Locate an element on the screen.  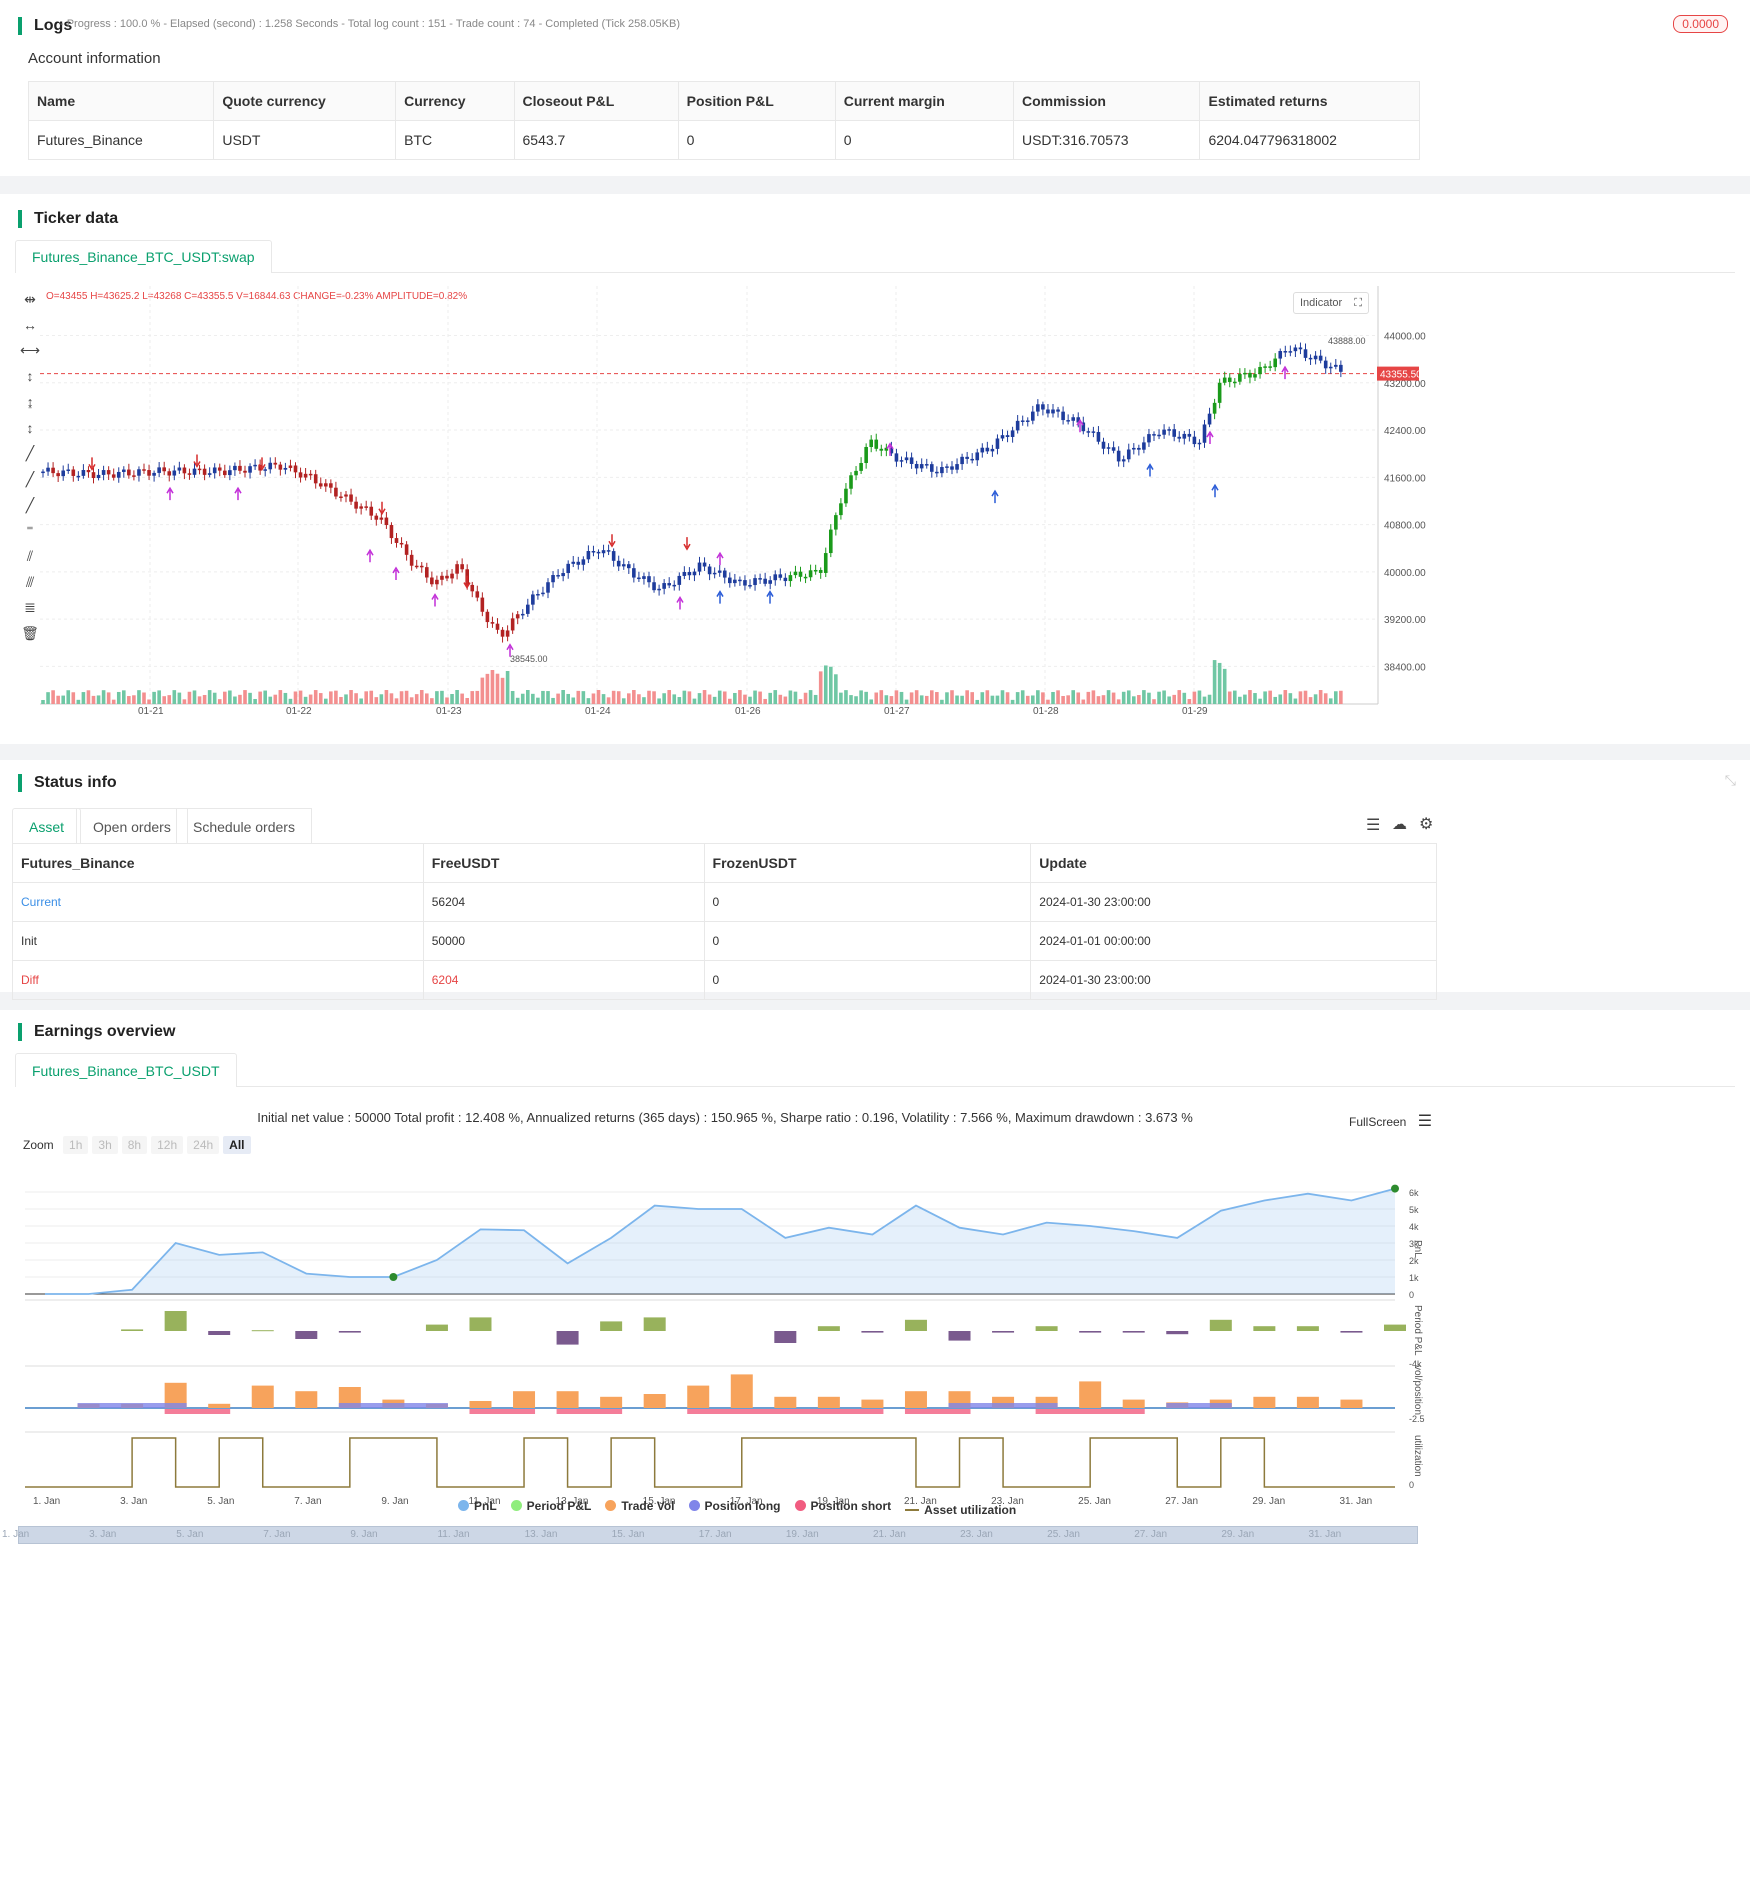
zoom-option-All: All is located at coordinates (237, 1145).